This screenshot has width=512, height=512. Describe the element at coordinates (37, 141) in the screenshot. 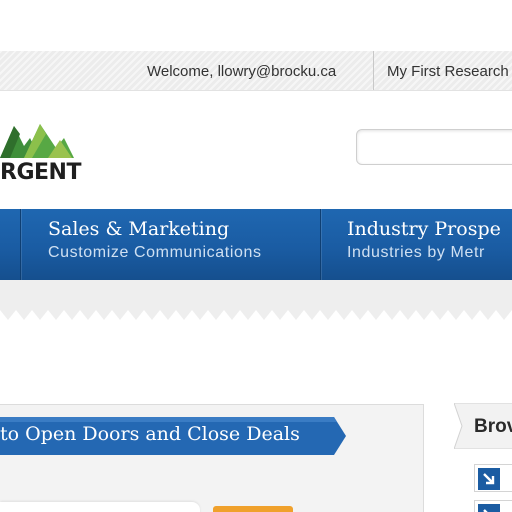

I see `logo-mountains-icon` at that location.